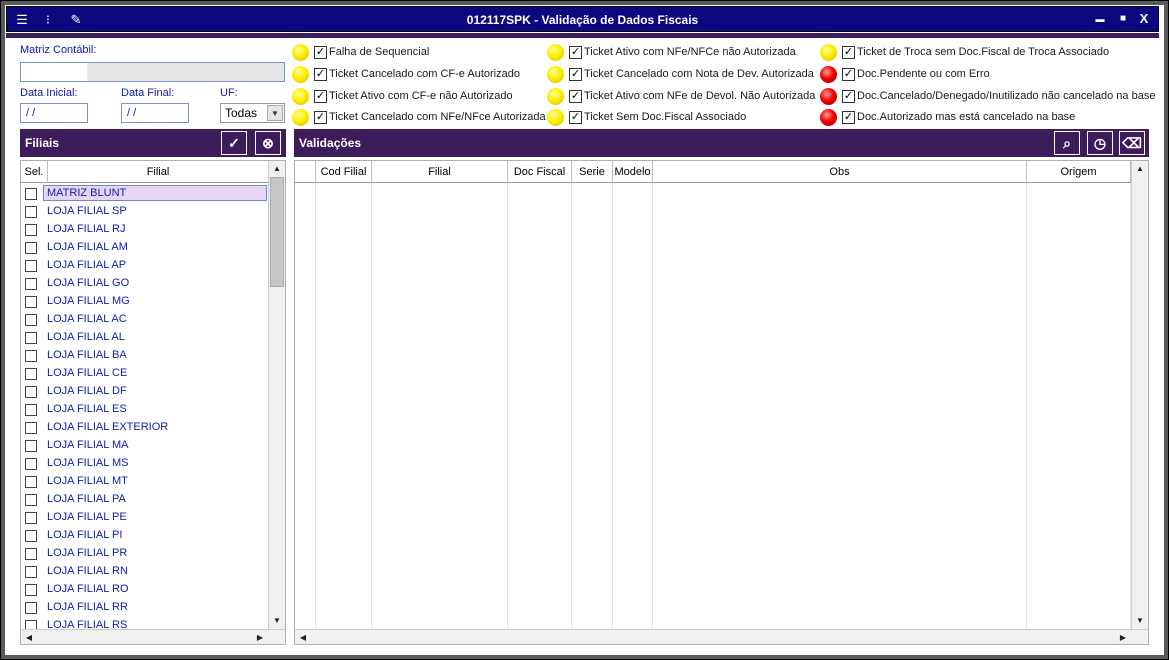 The image size is (1169, 660). What do you see at coordinates (540, 172) in the screenshot?
I see `column-header: Doc Fiscal` at bounding box center [540, 172].